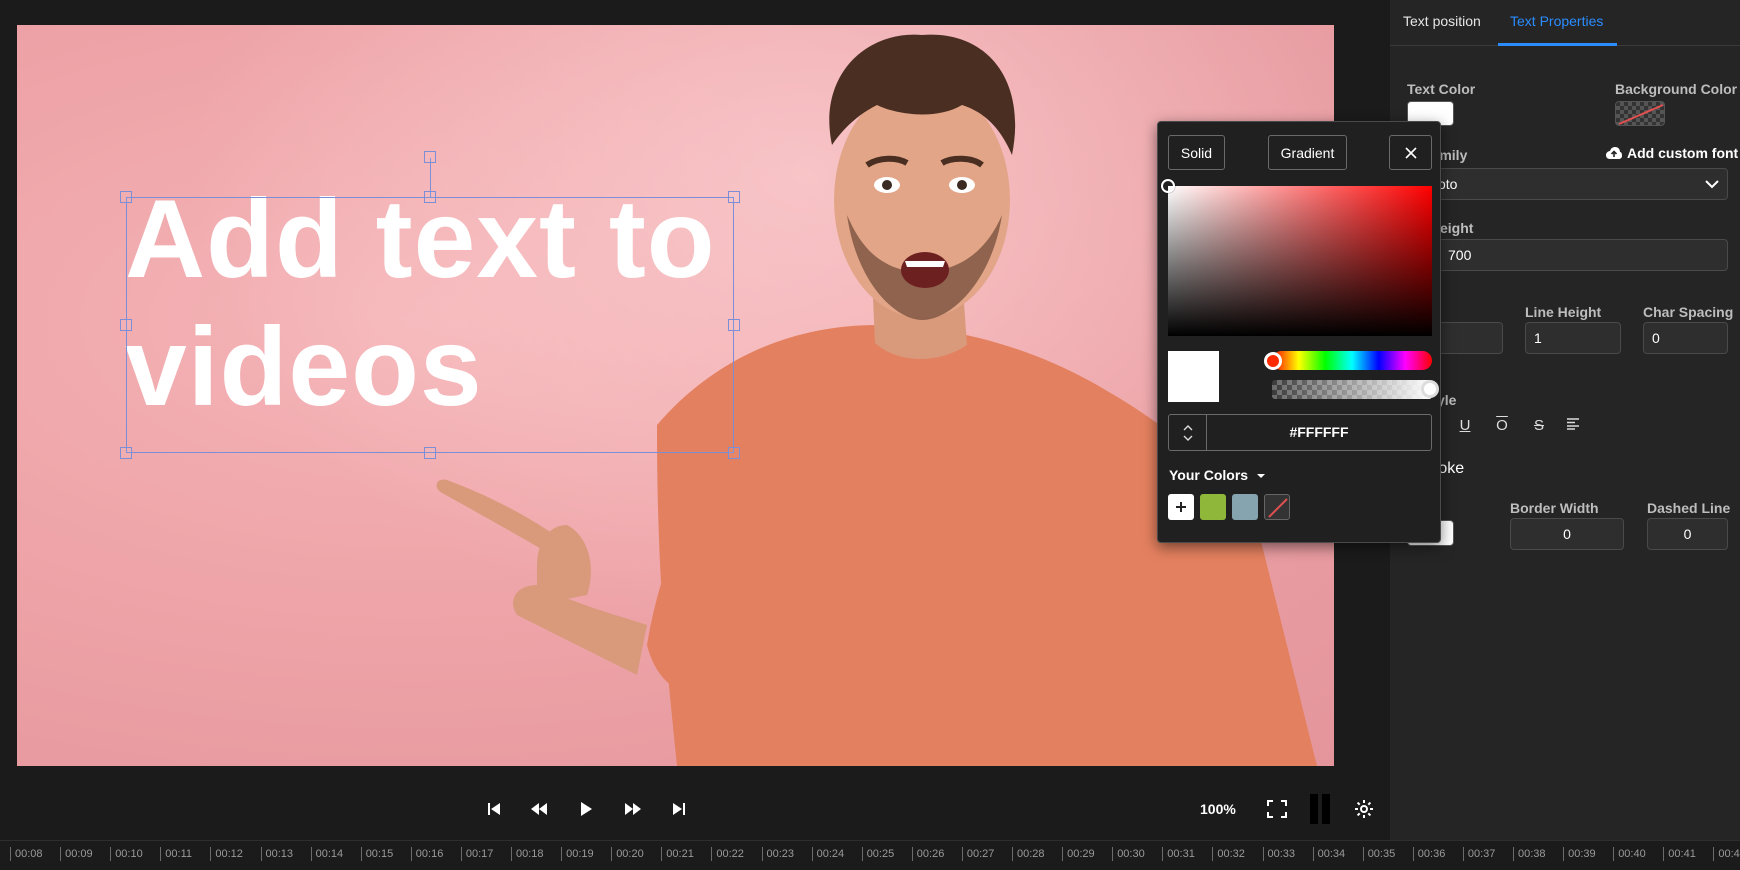 Image resolution: width=1740 pixels, height=870 pixels. Describe the element at coordinates (577, 854) in the screenshot. I see `timeline-tick: 00:19` at that location.